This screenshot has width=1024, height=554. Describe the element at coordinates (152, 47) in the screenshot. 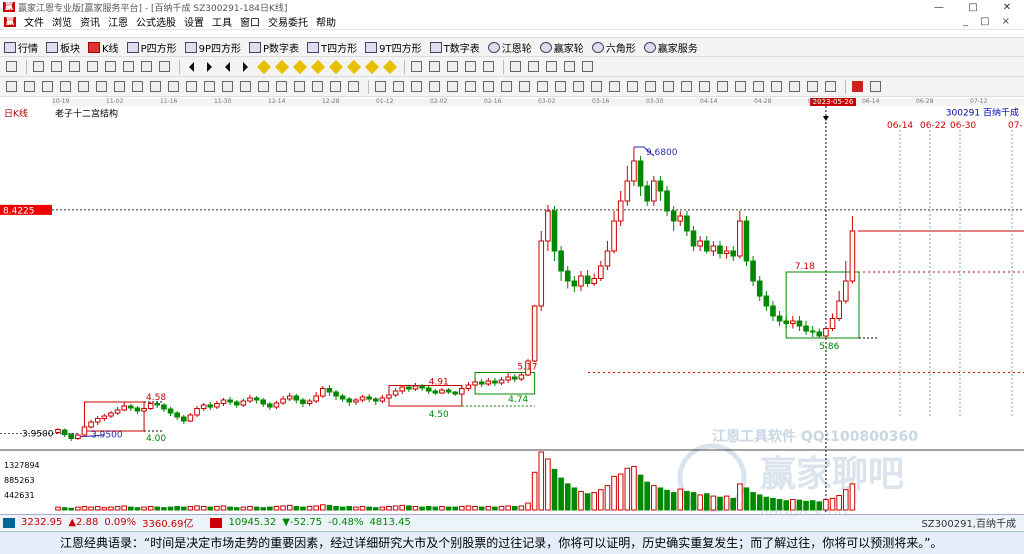

I see `toolbar-button-p-square: P四方形` at that location.